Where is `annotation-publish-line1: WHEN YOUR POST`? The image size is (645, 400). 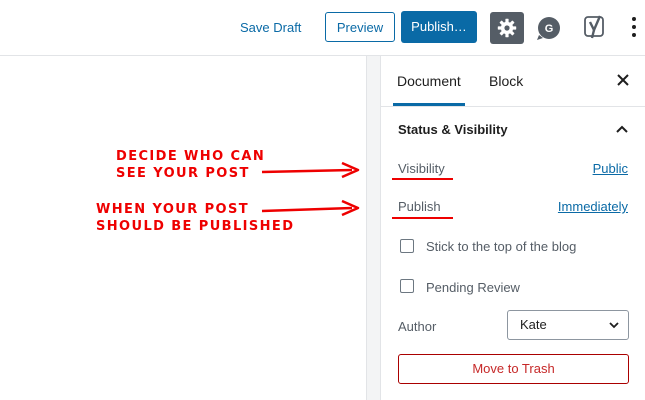 annotation-publish-line1: WHEN YOUR POST is located at coordinates (173, 209).